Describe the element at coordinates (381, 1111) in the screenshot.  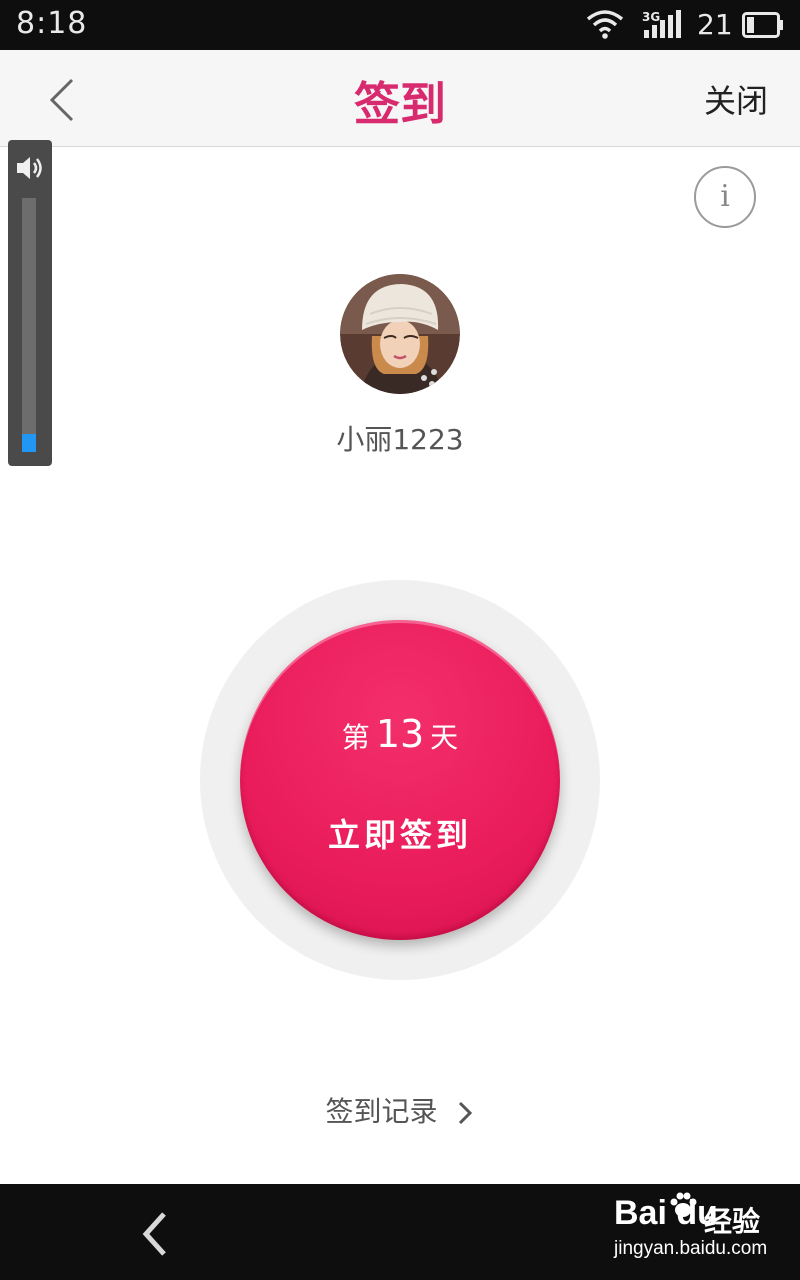
I see `checkin-records-label: 签到记录` at that location.